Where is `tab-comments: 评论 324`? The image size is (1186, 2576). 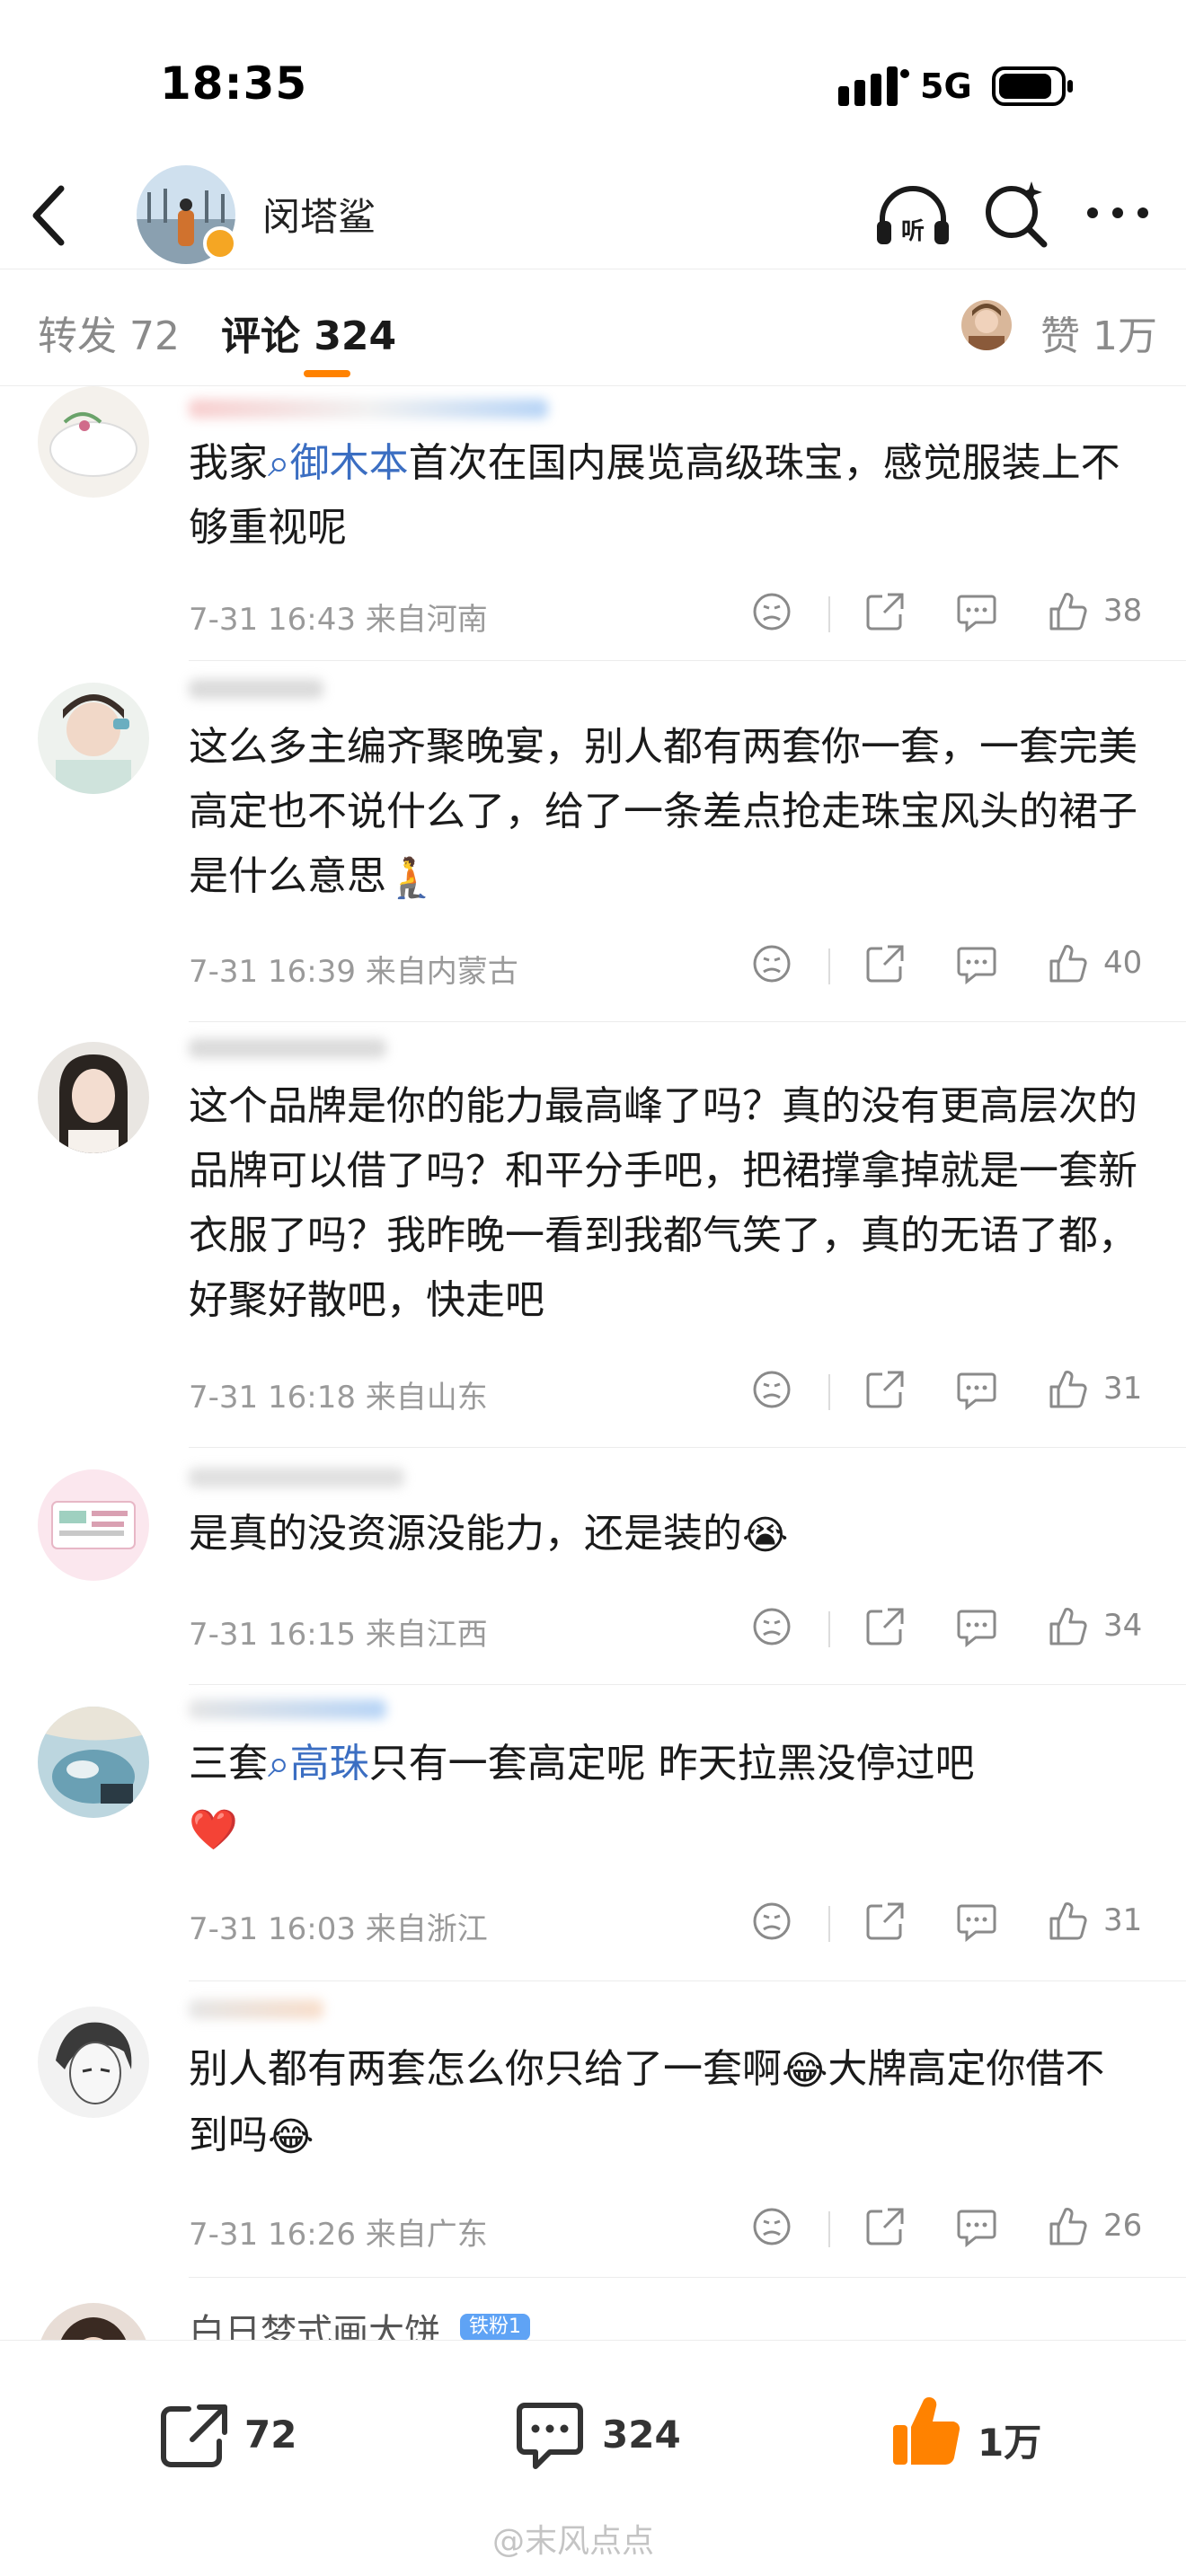 tab-comments: 评论 324 is located at coordinates (308, 332).